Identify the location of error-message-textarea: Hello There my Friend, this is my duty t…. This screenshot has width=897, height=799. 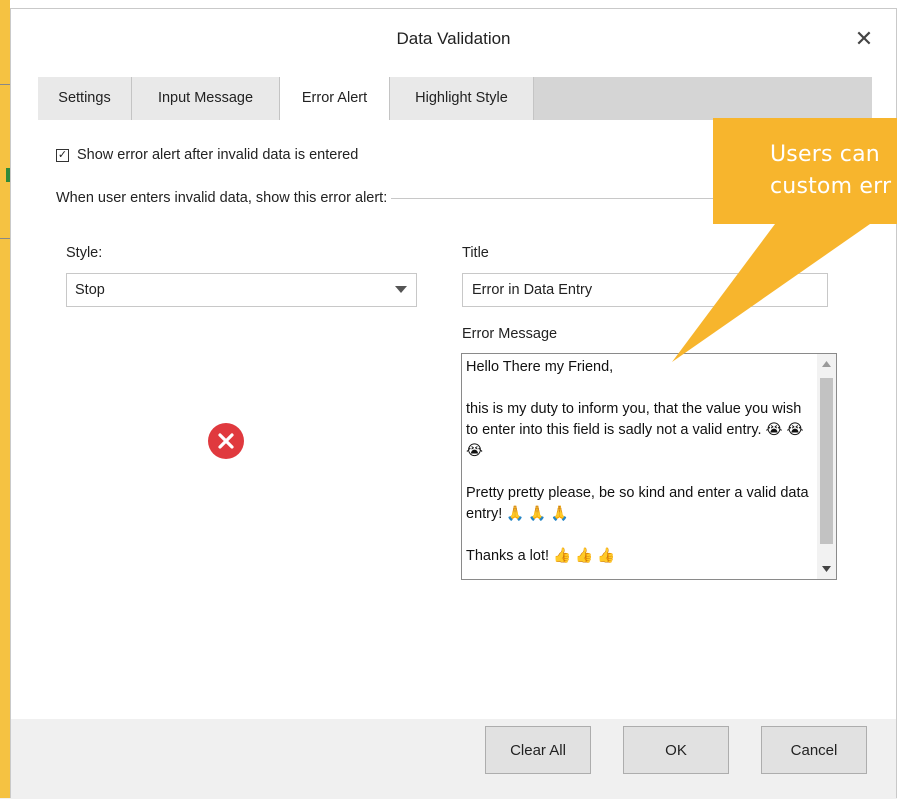
(649, 466).